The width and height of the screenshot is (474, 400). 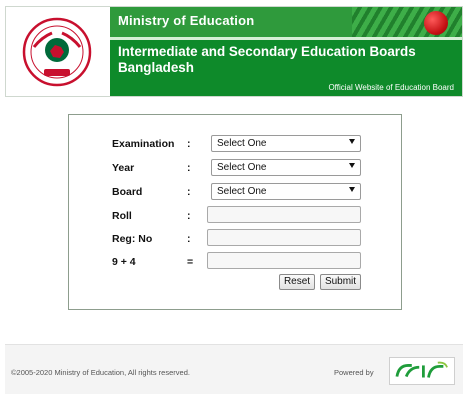 What do you see at coordinates (127, 192) in the screenshot?
I see `board-label: Board` at bounding box center [127, 192].